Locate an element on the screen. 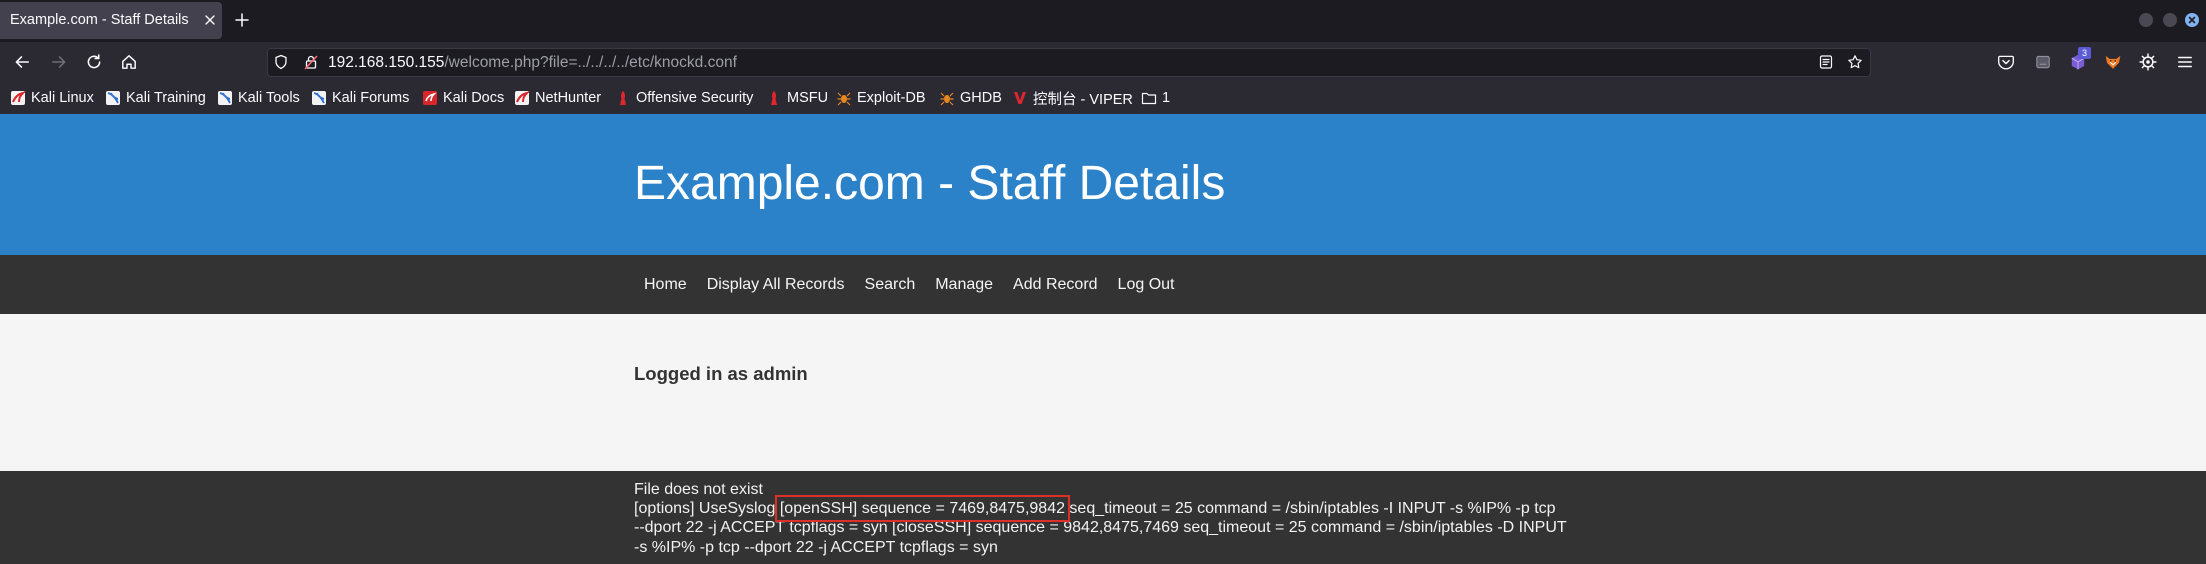 The image size is (2206, 564). ghdb-icon is located at coordinates (947, 98).